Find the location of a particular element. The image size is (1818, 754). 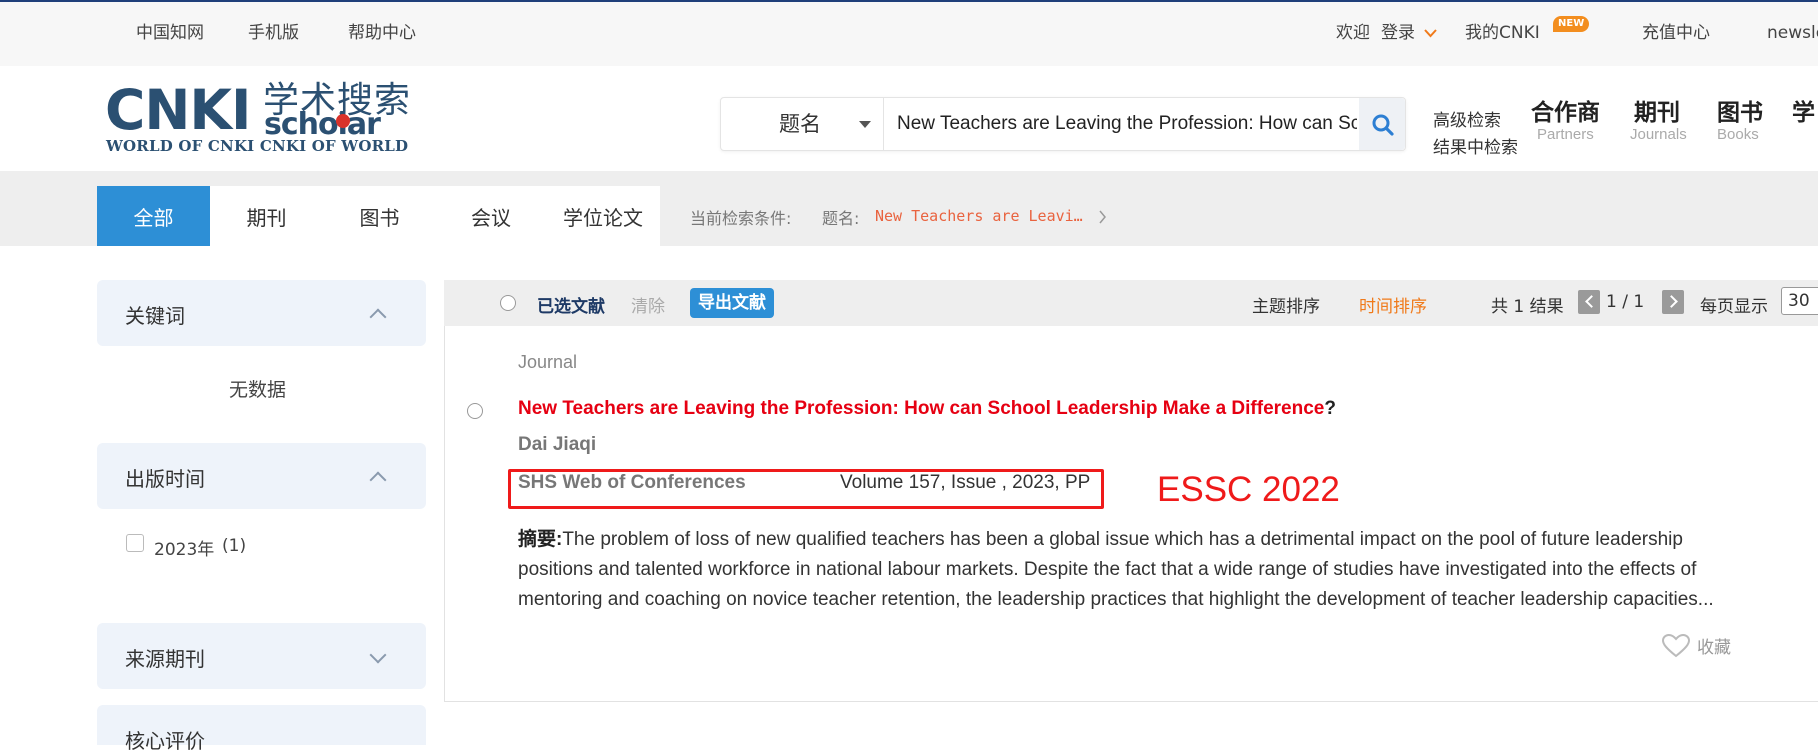

next-page-button is located at coordinates (1673, 302).